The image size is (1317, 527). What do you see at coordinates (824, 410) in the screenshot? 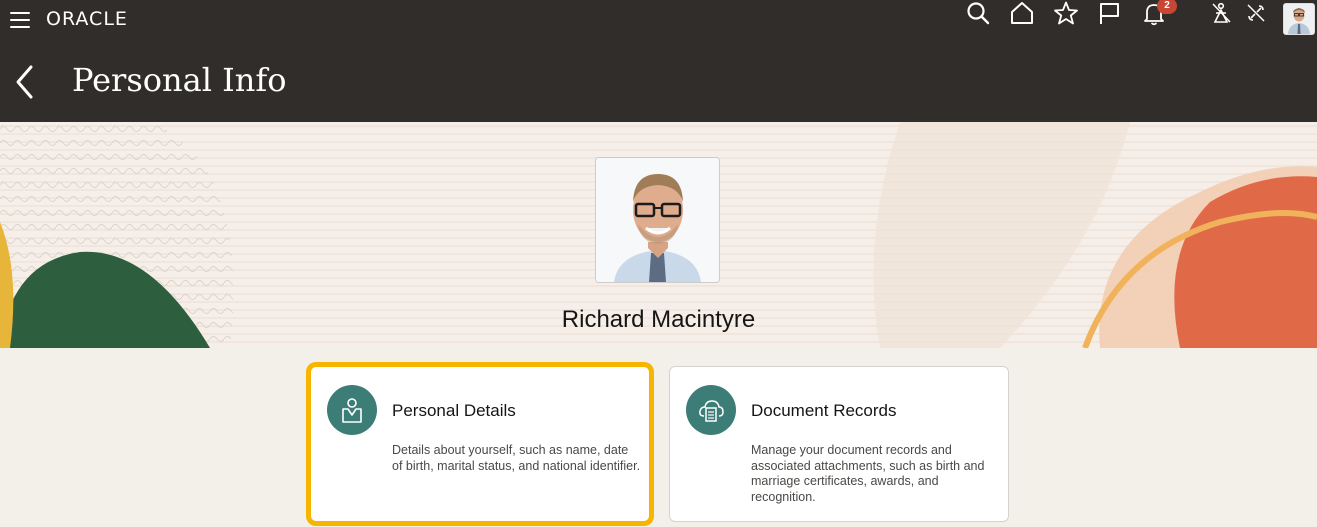
I see `card-title: Document Records` at bounding box center [824, 410].